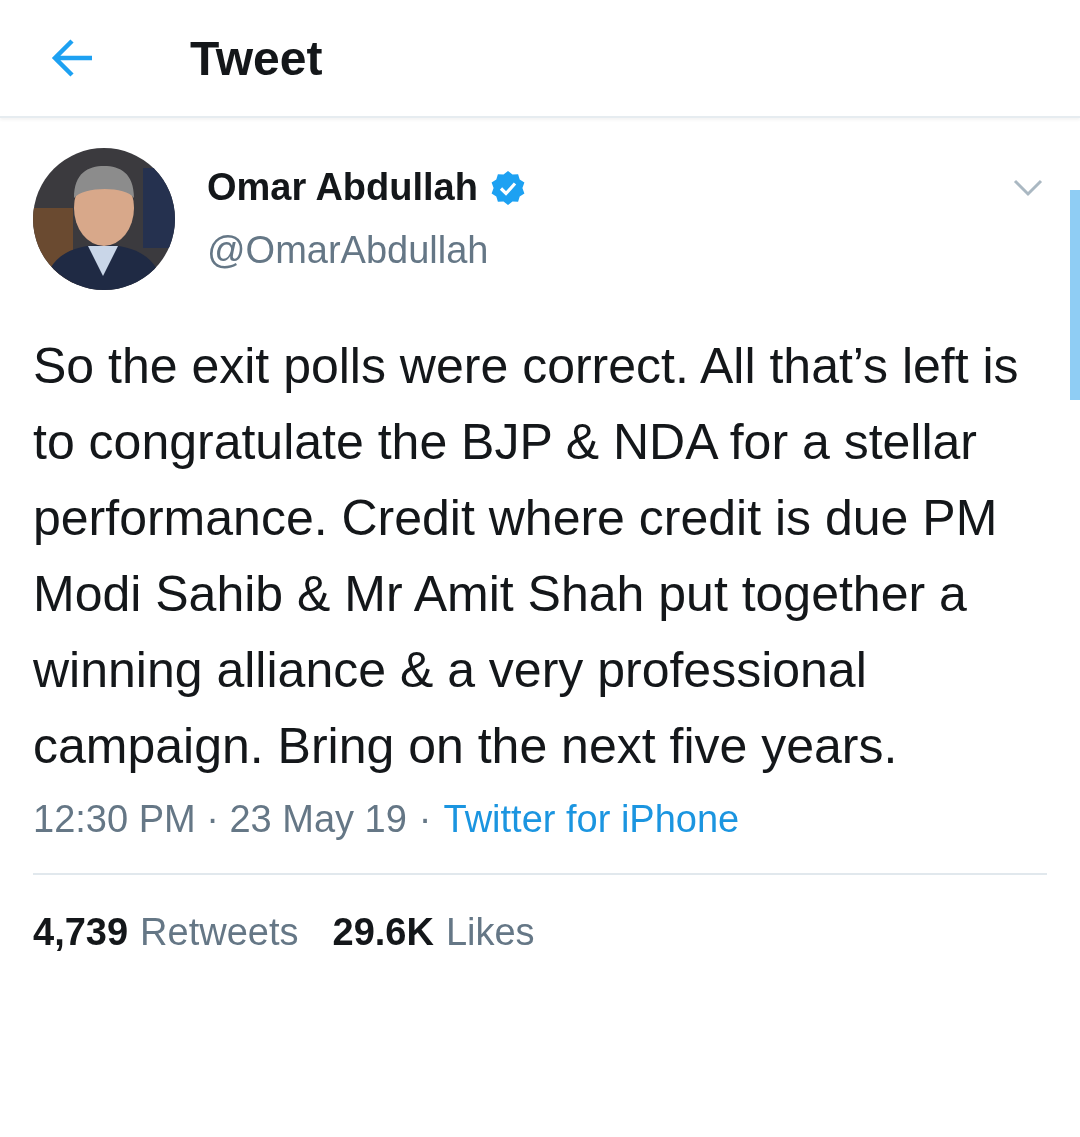 The height and width of the screenshot is (1137, 1080). Describe the element at coordinates (81, 932) in the screenshot. I see `stat-count: 4,739` at that location.